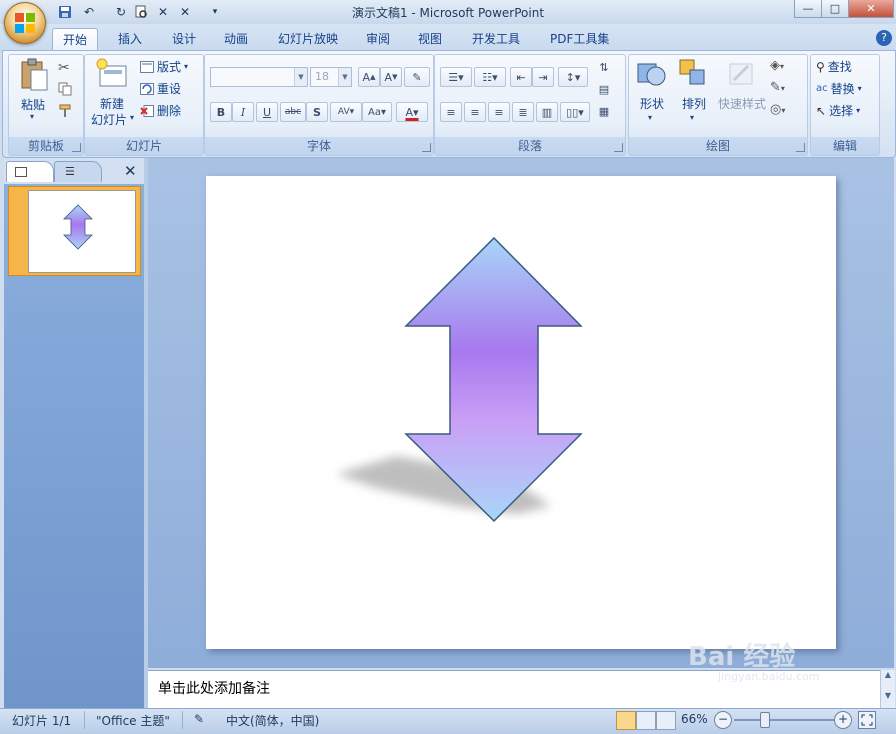 This screenshot has width=896, height=734. What do you see at coordinates (76, 147) in the screenshot?
I see `clipboard-launcher-icon` at bounding box center [76, 147].